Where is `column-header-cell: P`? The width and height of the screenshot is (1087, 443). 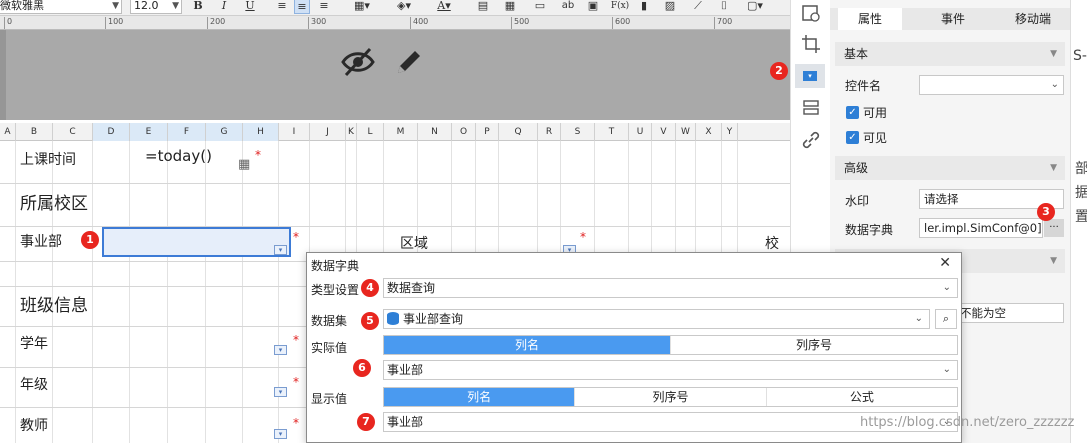
column-header-cell: P is located at coordinates (487, 132).